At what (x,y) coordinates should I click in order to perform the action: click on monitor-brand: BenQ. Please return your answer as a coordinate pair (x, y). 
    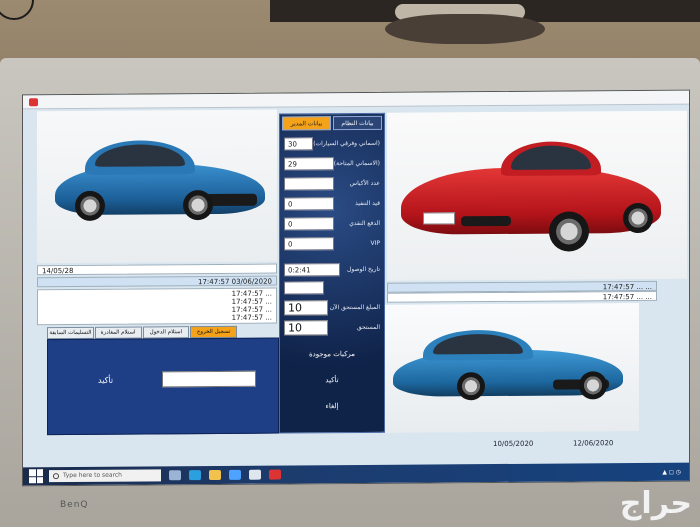
    Looking at the image, I should click on (74, 505).